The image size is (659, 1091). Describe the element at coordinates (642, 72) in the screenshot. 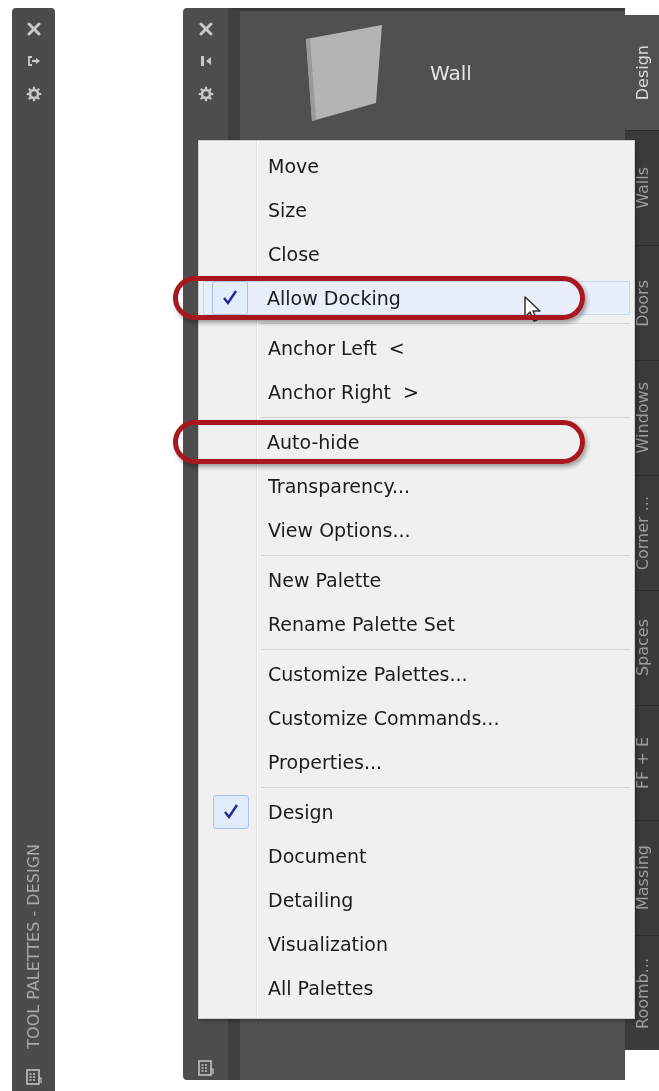

I see `palette-tab: Design` at that location.